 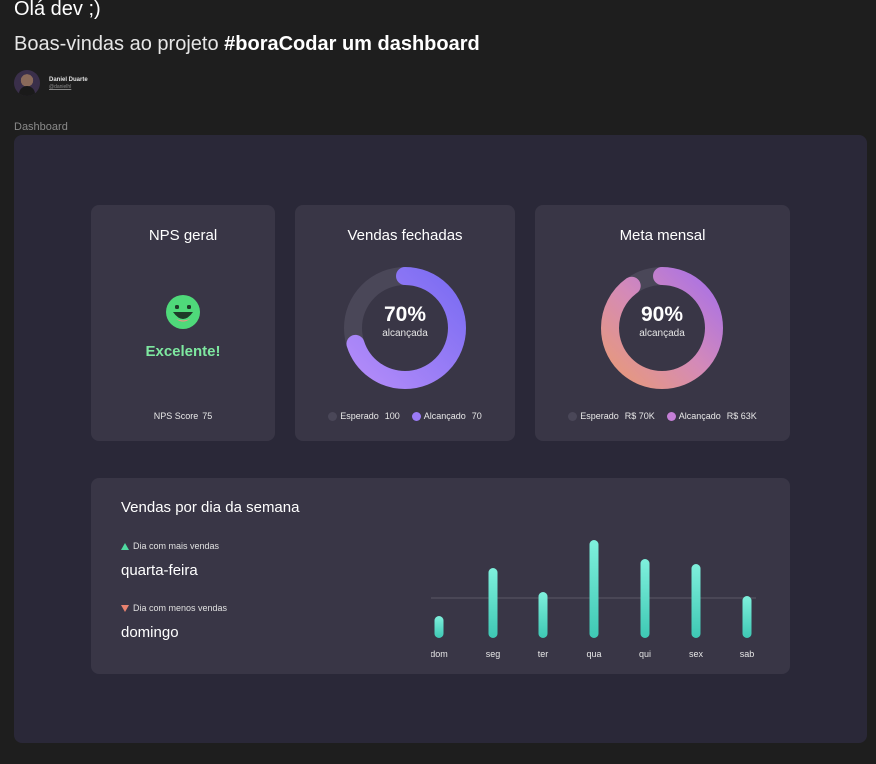 What do you see at coordinates (176, 416) in the screenshot?
I see `nps-score-label: NPS Score` at bounding box center [176, 416].